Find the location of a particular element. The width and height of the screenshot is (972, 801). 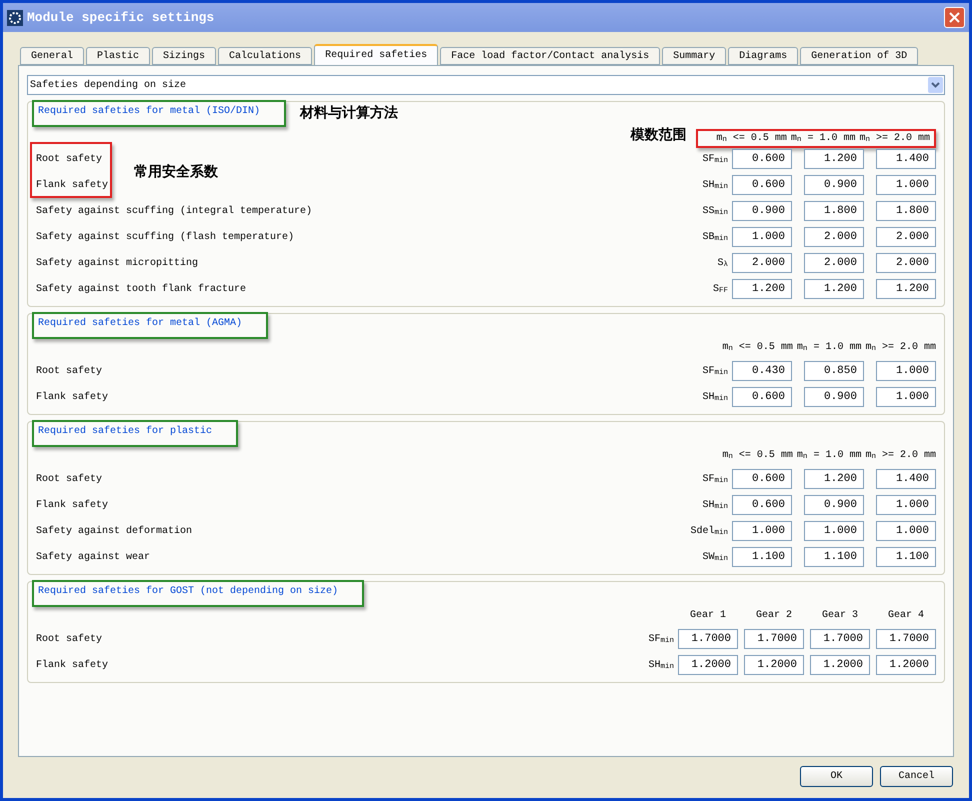

symbol-label: S$_{λ}$ is located at coordinates (722, 263).